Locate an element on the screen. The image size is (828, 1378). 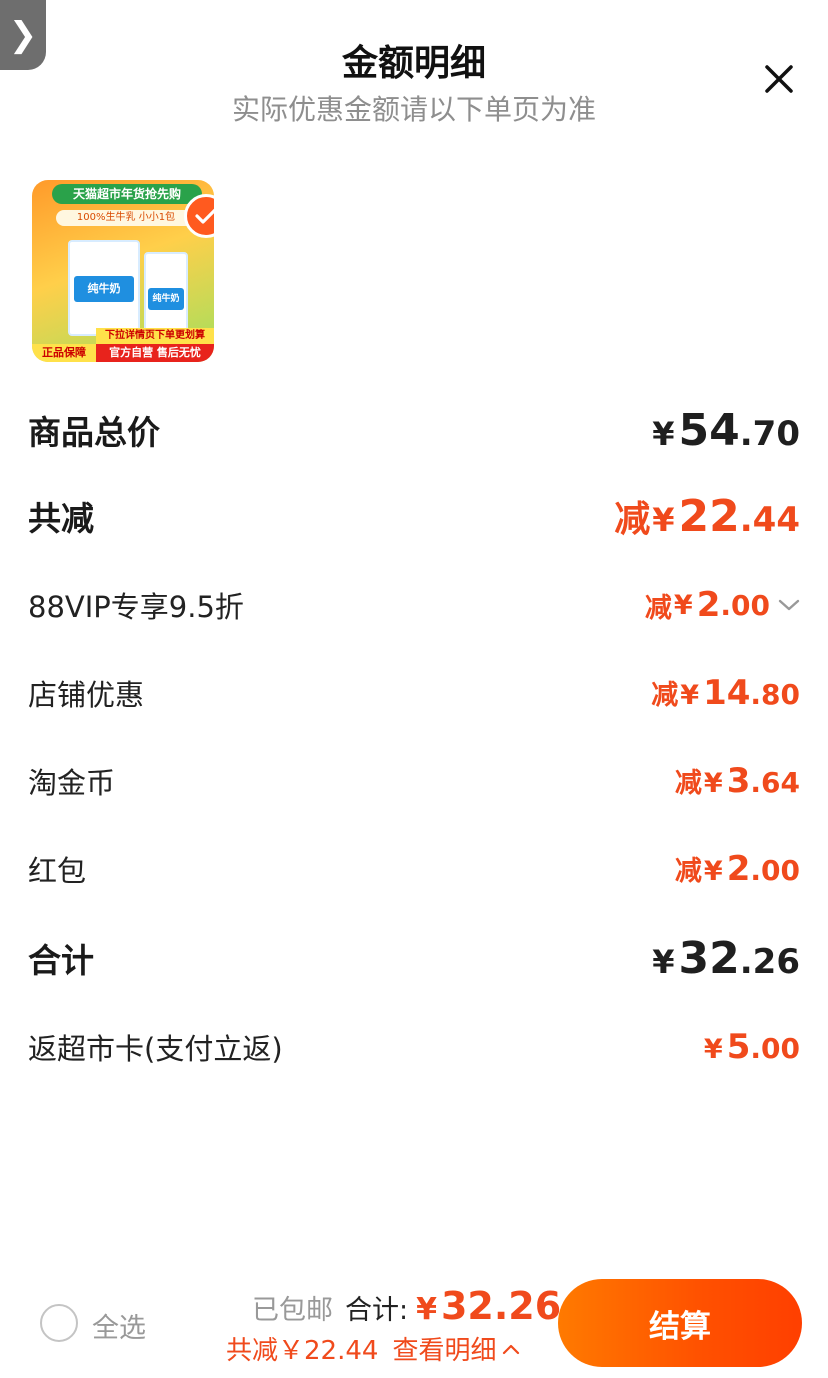
row-cashback: 返超市卡(支付立返) ¥ 5 .00 is located at coordinates (414, 1047).